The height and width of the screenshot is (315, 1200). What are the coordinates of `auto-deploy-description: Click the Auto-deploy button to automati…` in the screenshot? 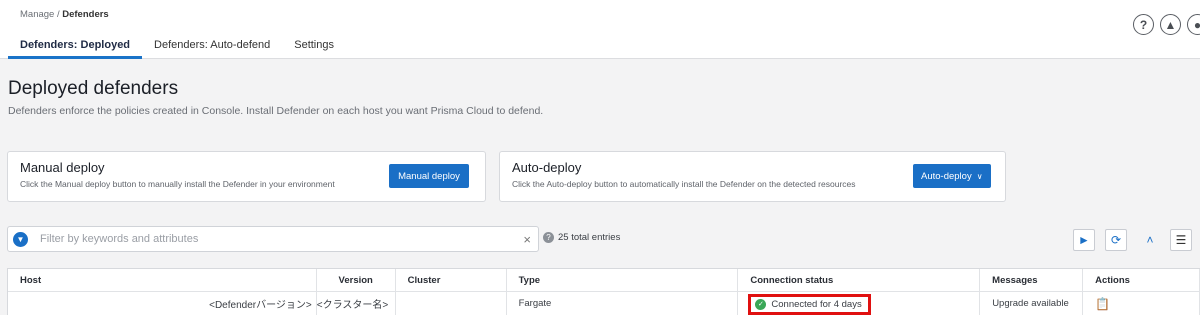 It's located at (684, 184).